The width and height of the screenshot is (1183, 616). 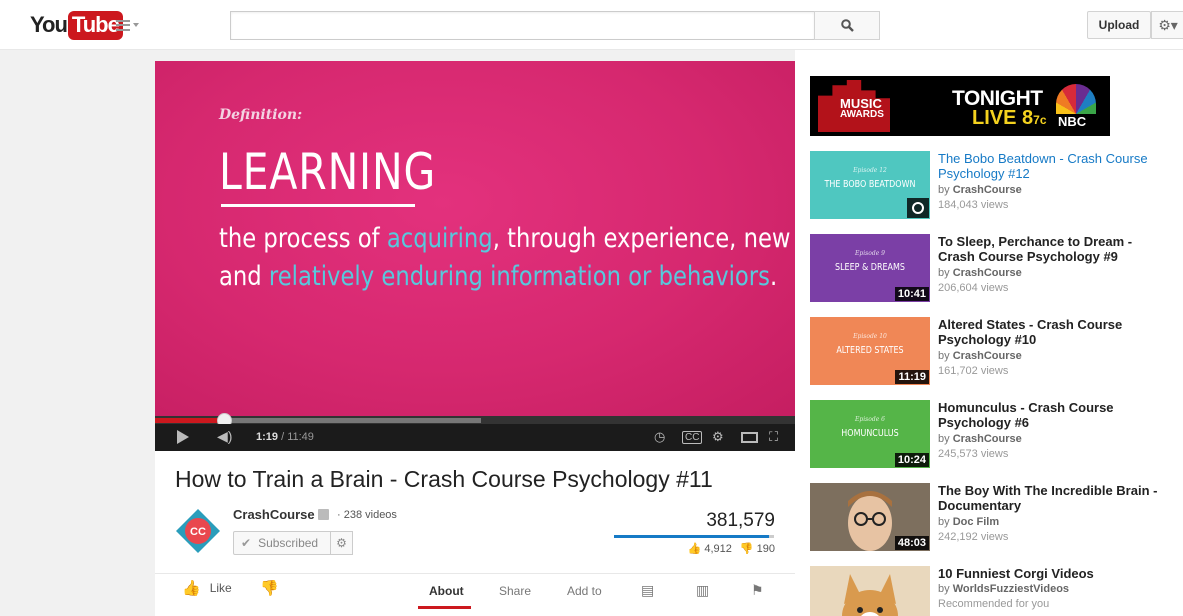 What do you see at coordinates (515, 591) in the screenshot?
I see `tab-share: Share` at bounding box center [515, 591].